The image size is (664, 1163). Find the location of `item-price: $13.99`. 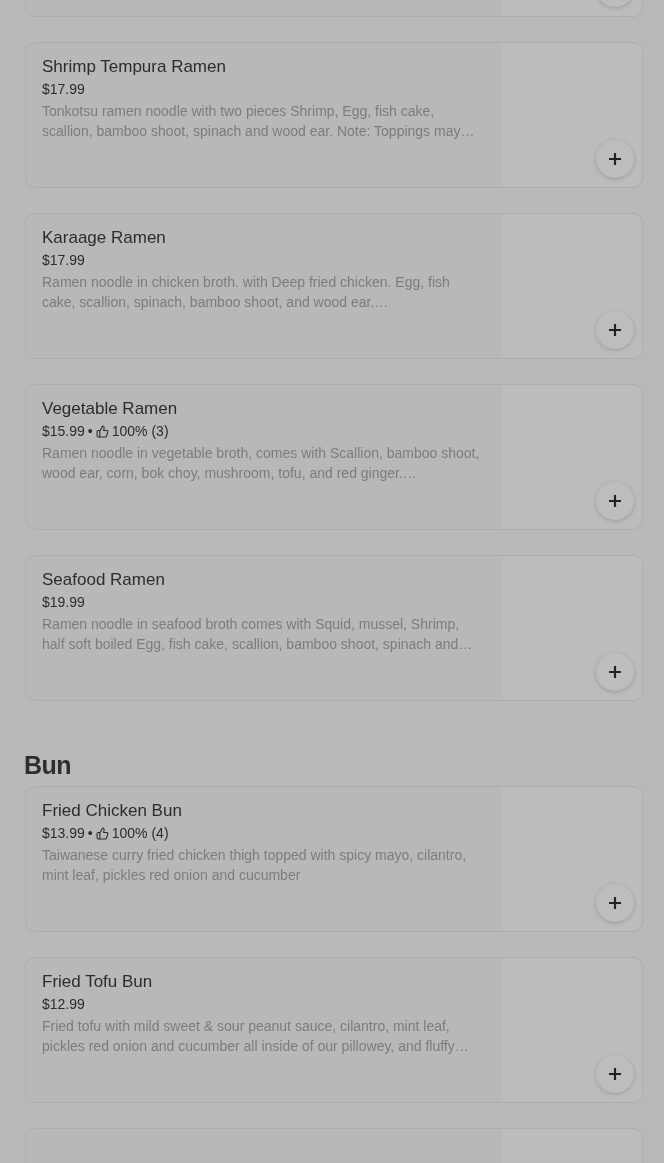

item-price: $13.99 is located at coordinates (63, 833).